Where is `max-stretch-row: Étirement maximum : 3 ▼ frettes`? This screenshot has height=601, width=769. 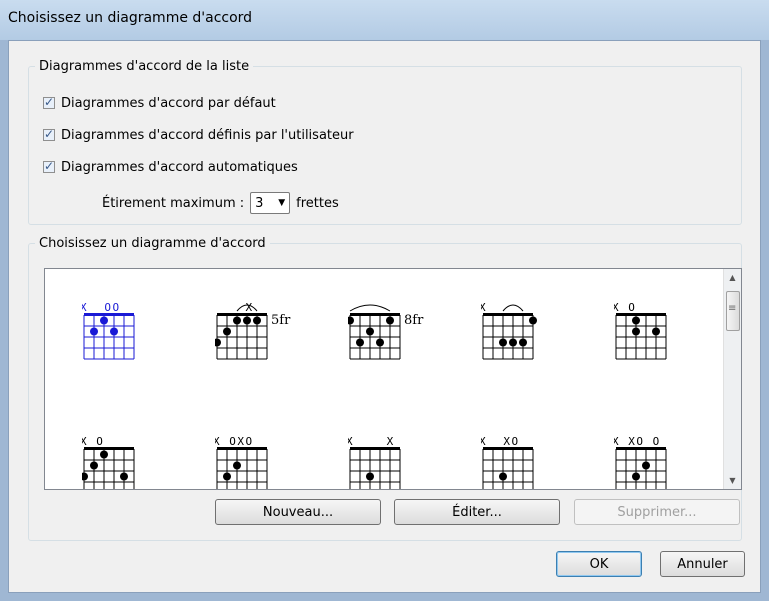
max-stretch-row: Étirement maximum : 3 ▼ frettes is located at coordinates (220, 203).